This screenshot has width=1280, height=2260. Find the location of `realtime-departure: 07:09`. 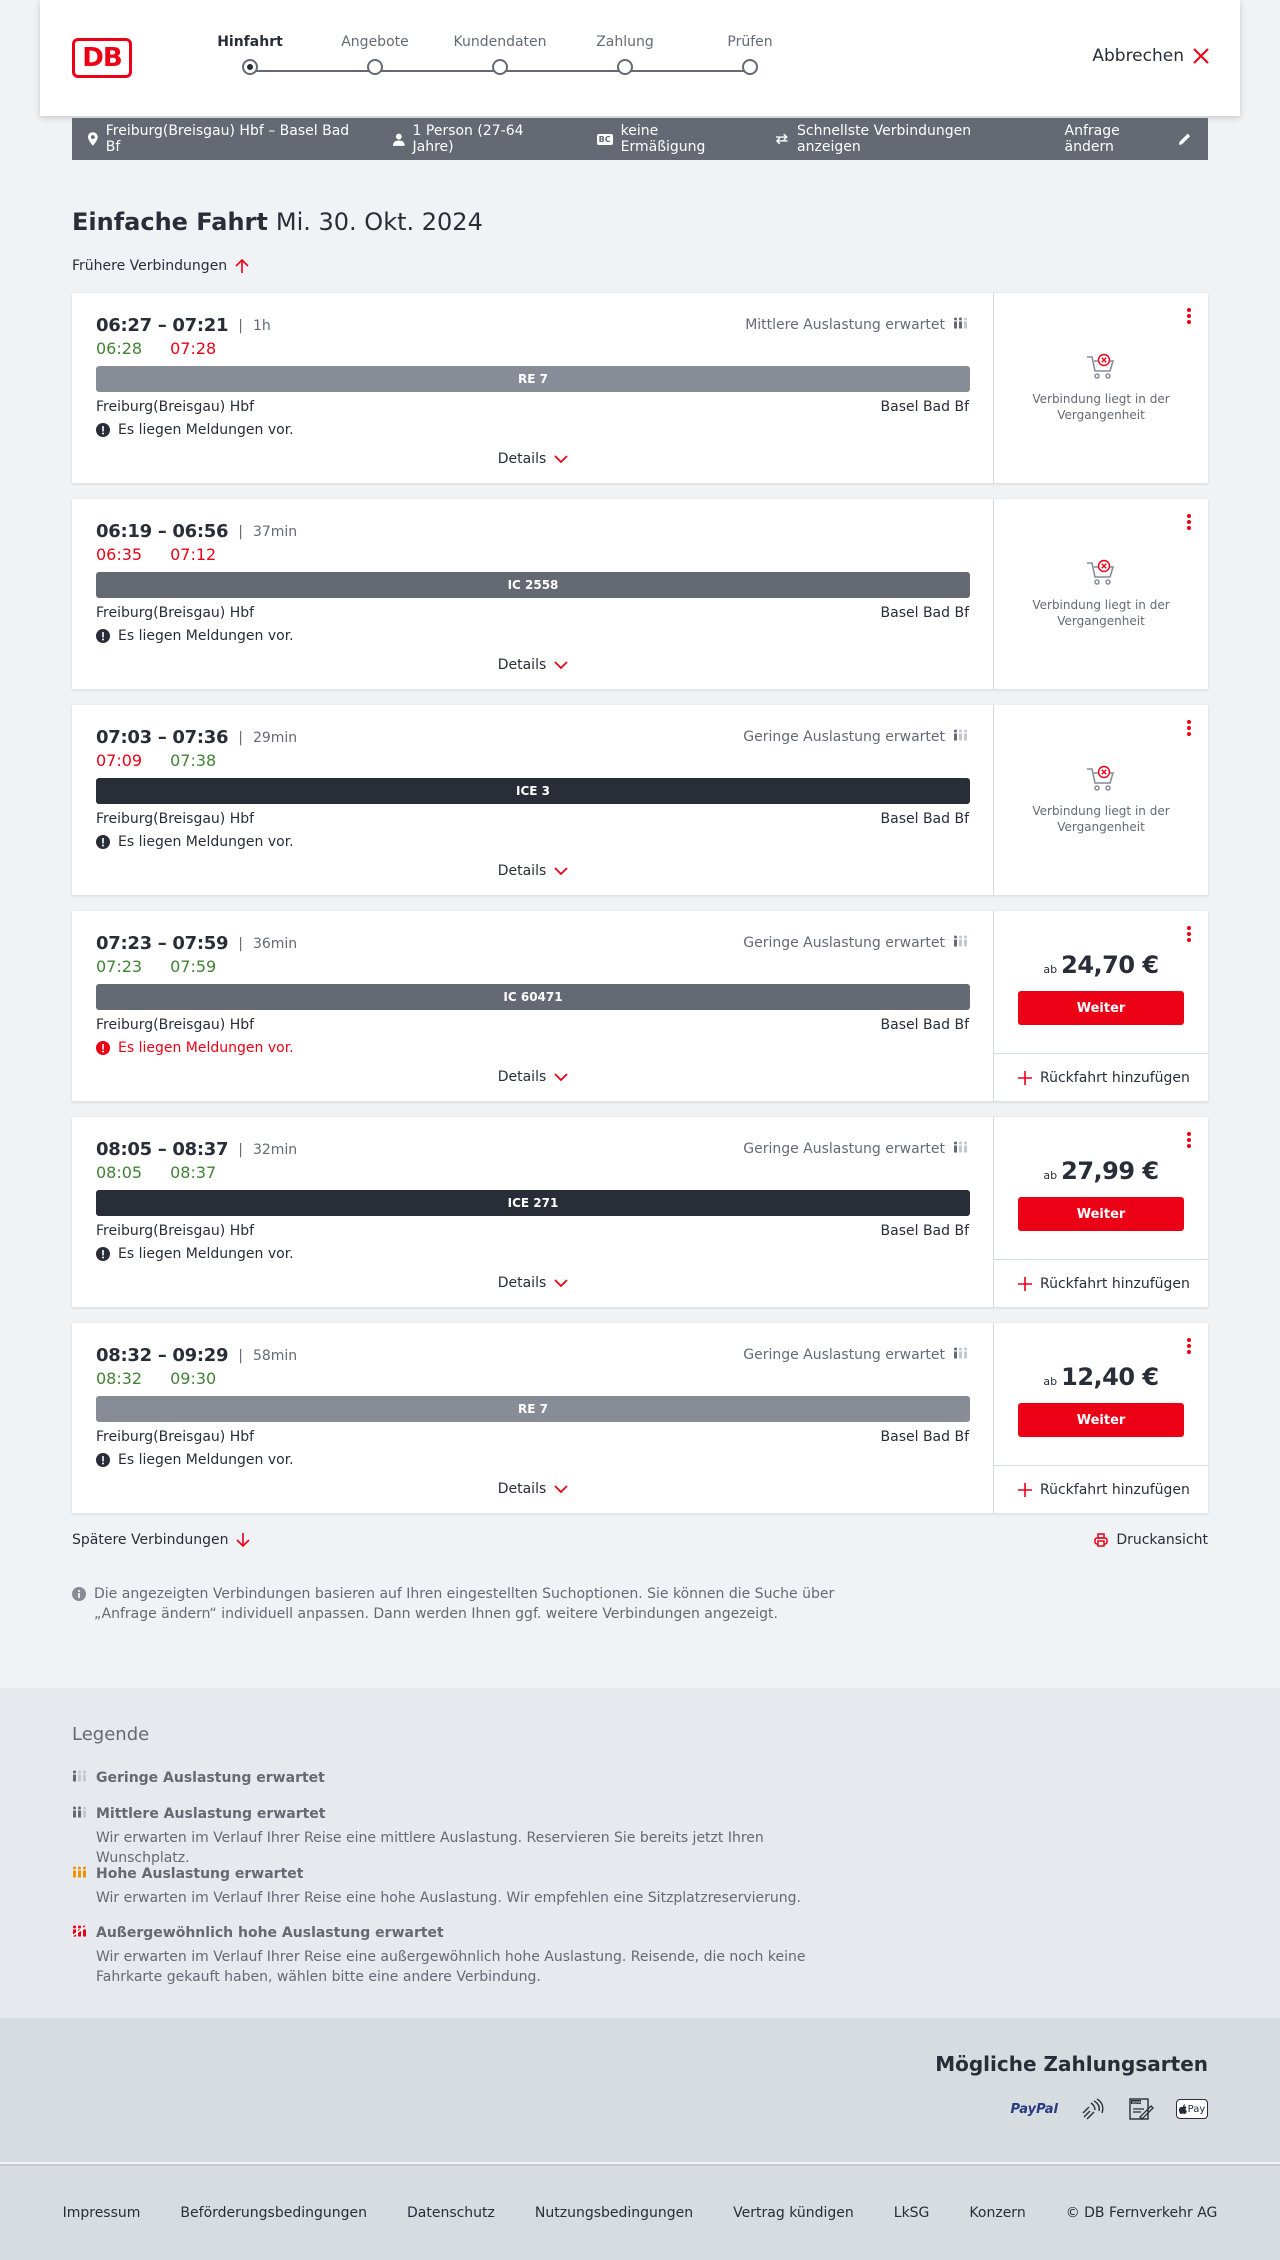

realtime-departure: 07:09 is located at coordinates (119, 760).